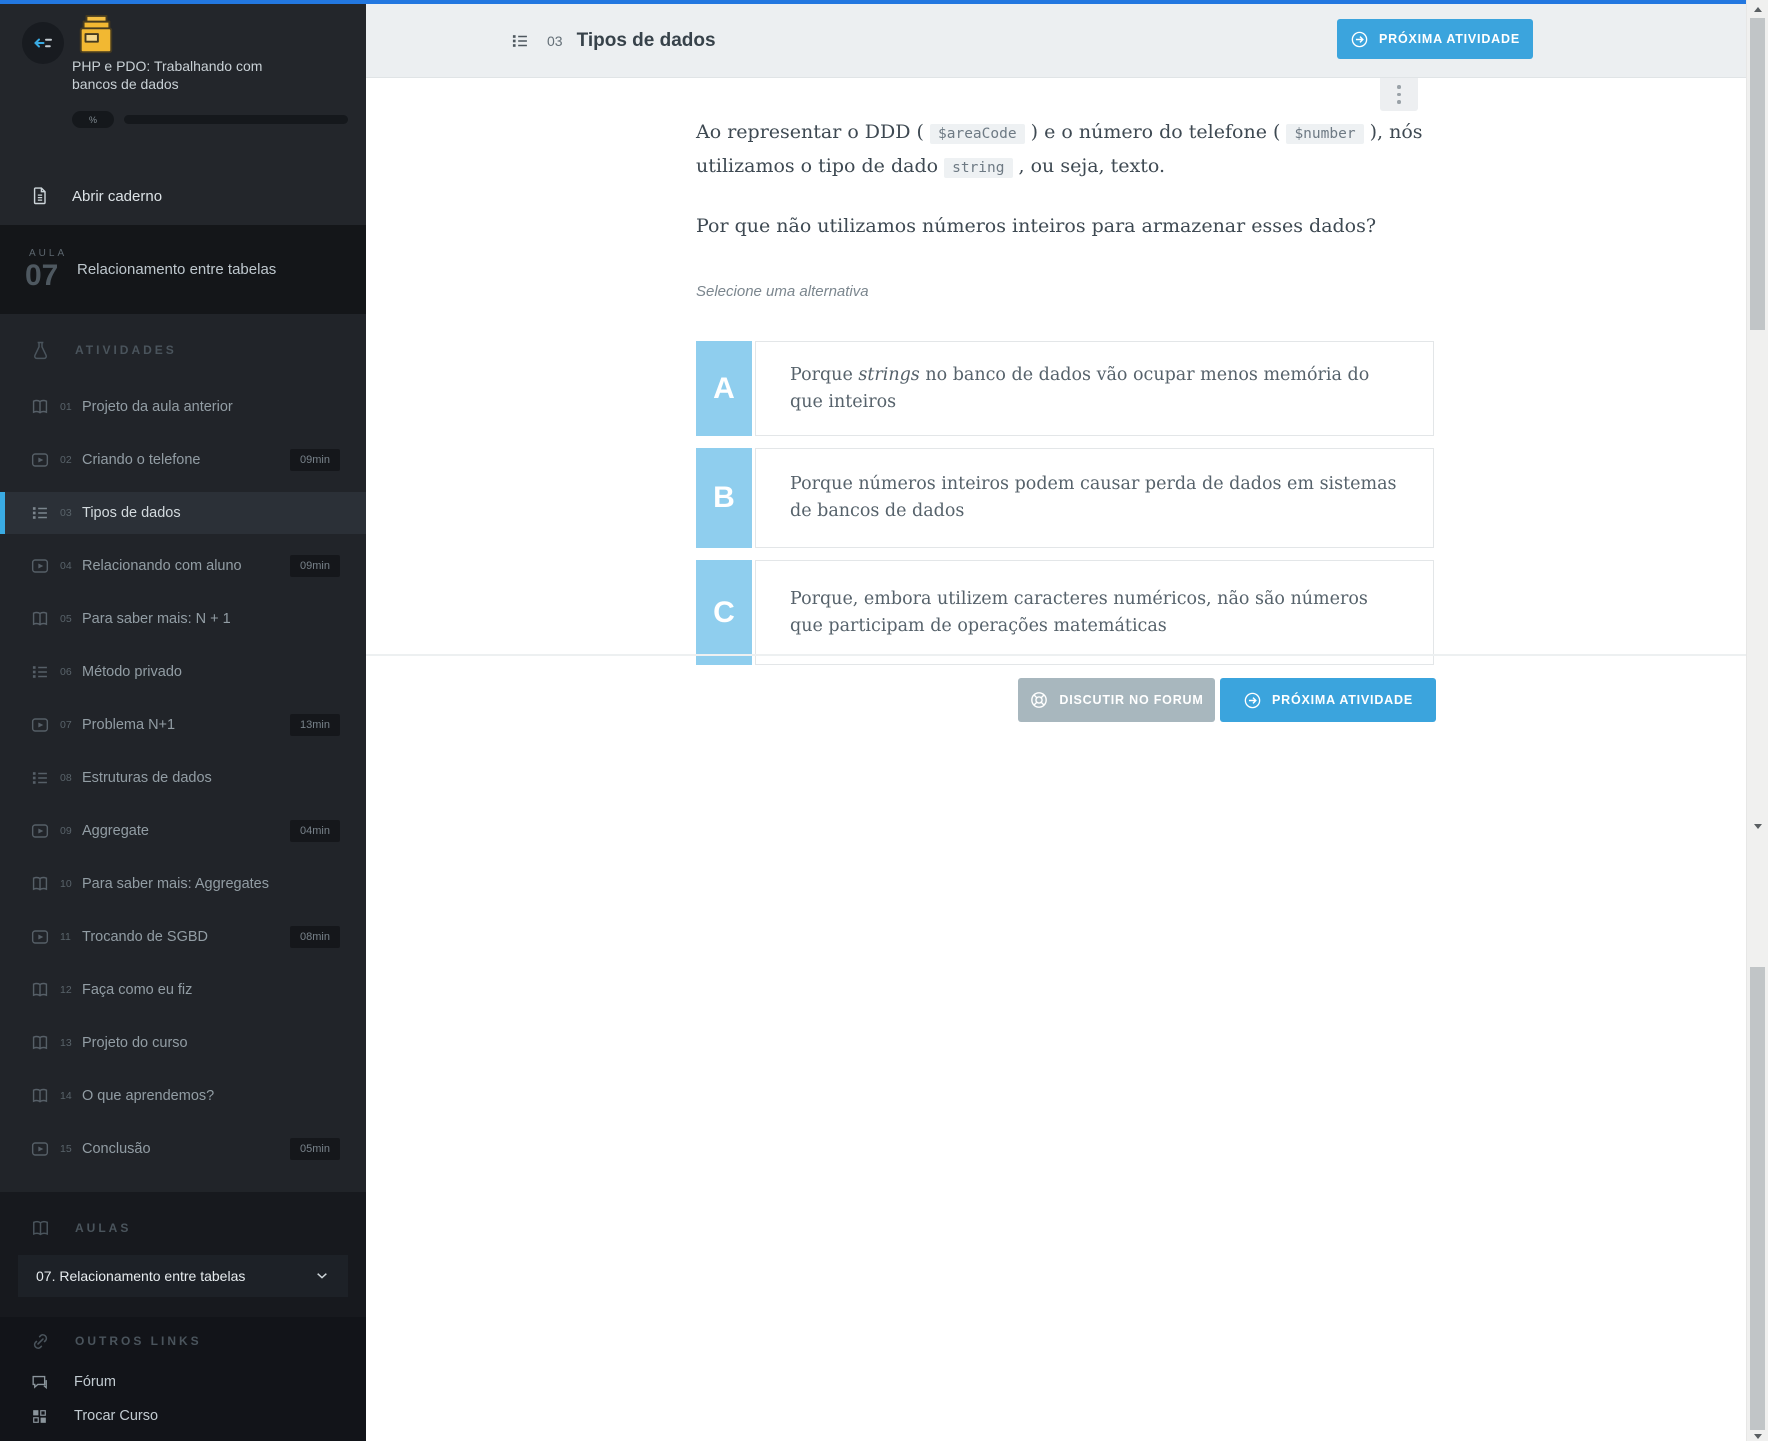  I want to click on life-ring-icon, so click(1039, 700).